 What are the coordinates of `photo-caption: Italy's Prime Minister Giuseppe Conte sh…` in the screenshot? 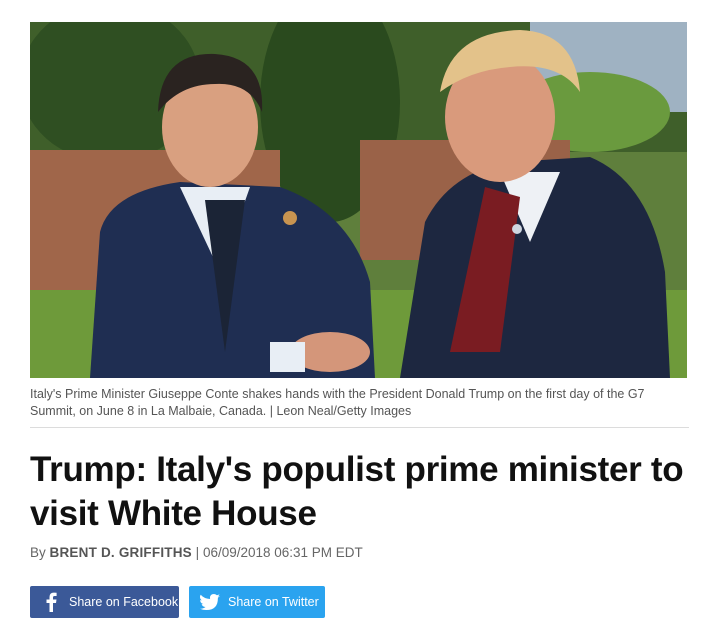 It's located at (337, 402).